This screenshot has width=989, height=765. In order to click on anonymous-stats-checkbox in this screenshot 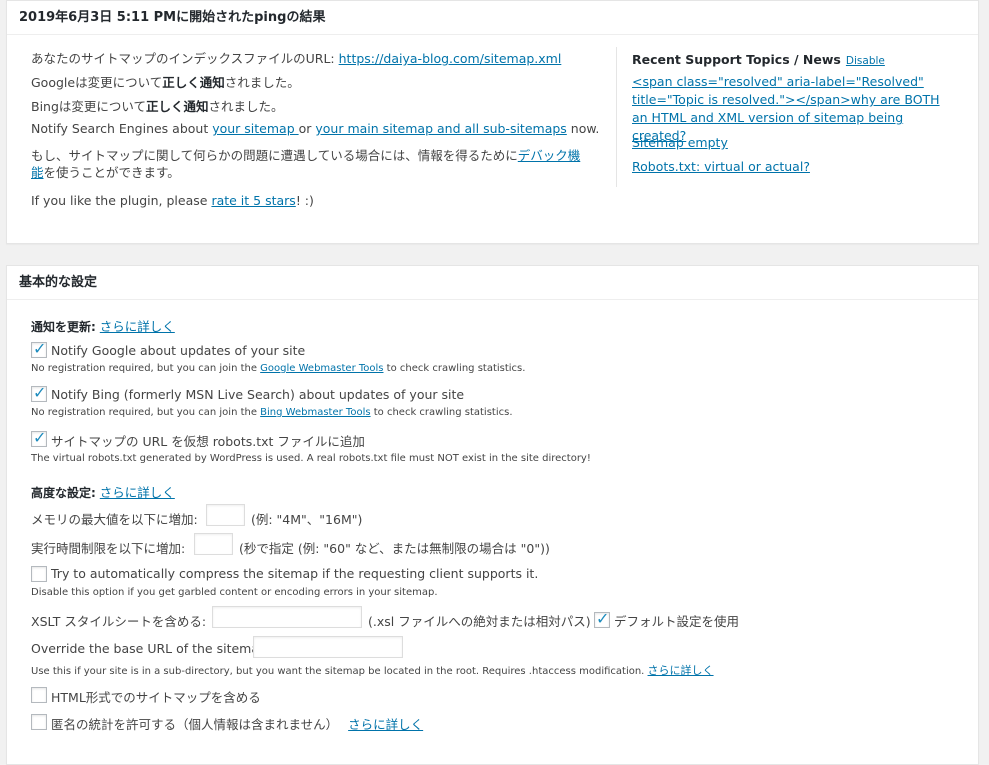, I will do `click(39, 722)`.